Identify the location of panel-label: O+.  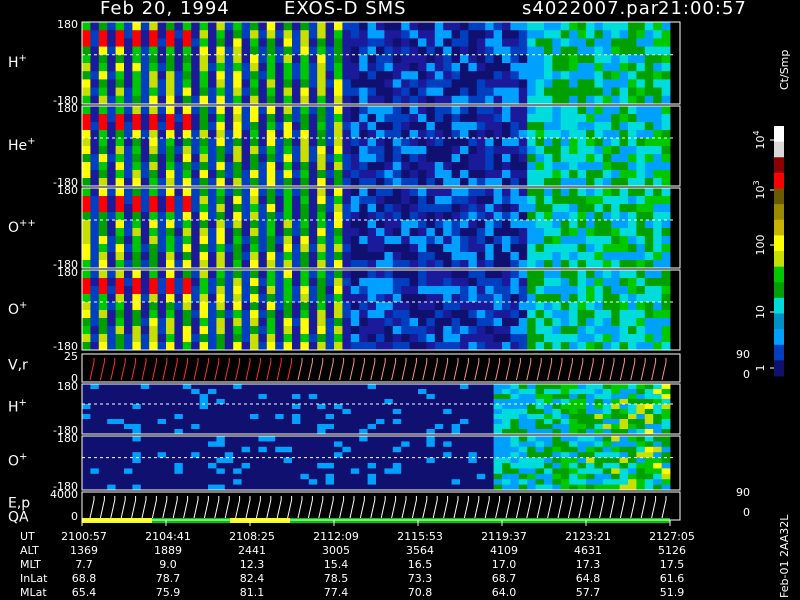
(17, 309).